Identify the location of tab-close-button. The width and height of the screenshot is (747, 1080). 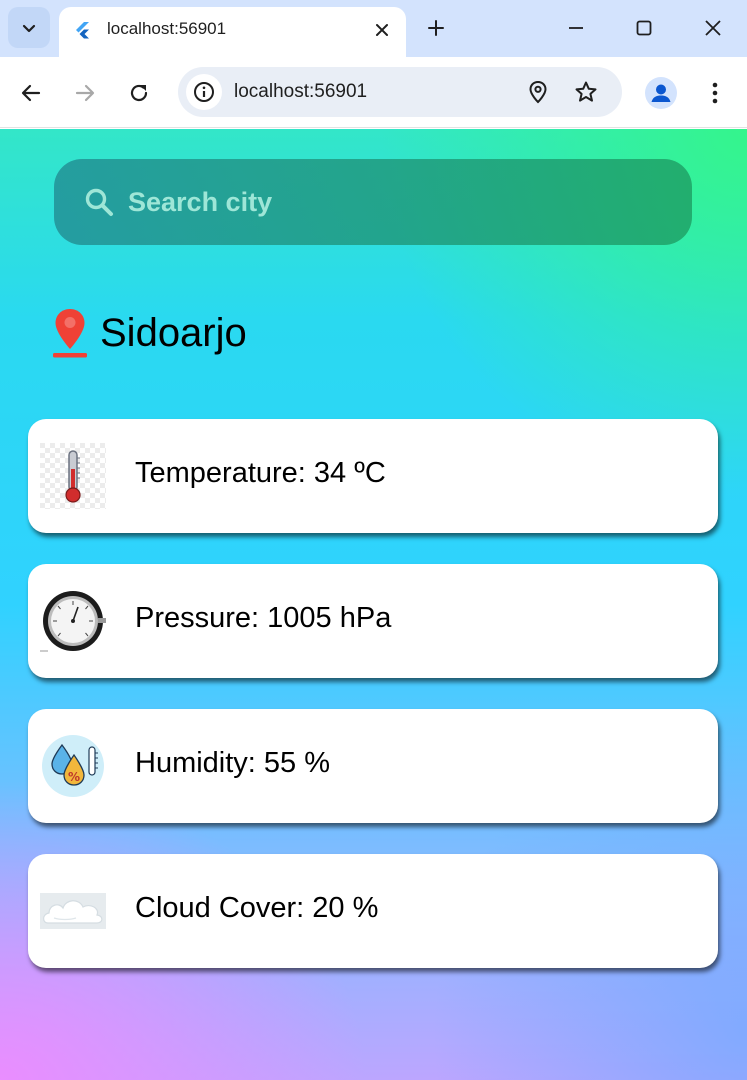
(382, 30).